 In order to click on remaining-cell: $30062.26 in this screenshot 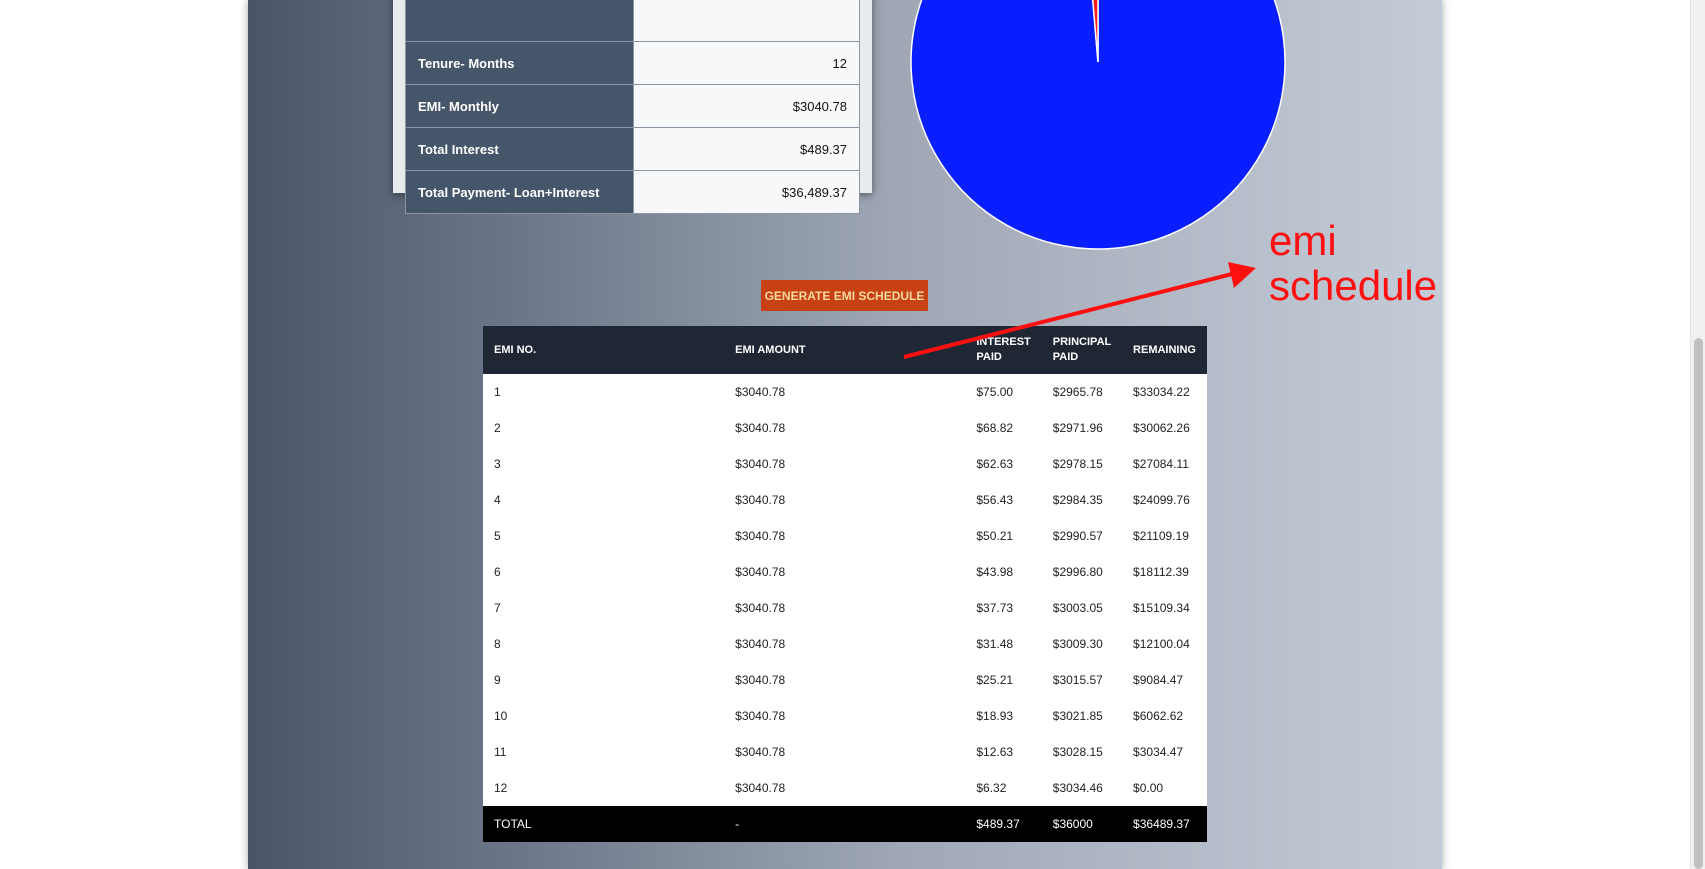, I will do `click(1161, 428)`.